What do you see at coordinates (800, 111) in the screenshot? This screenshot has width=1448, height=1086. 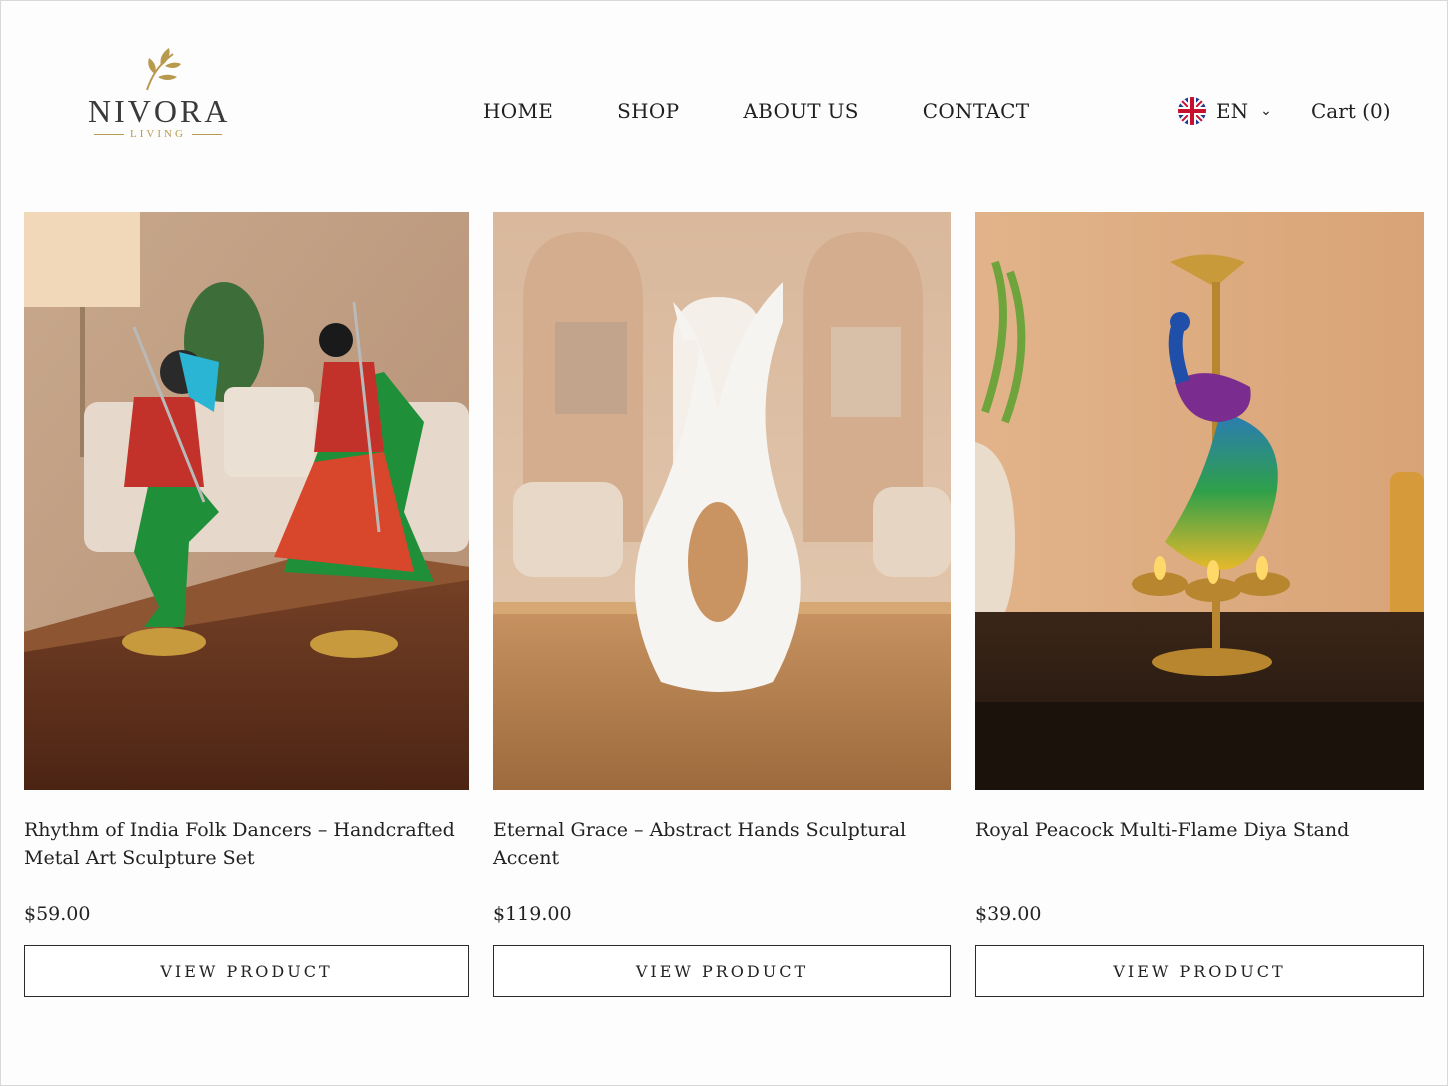 I see `nav-about-us: ABOUT US` at bounding box center [800, 111].